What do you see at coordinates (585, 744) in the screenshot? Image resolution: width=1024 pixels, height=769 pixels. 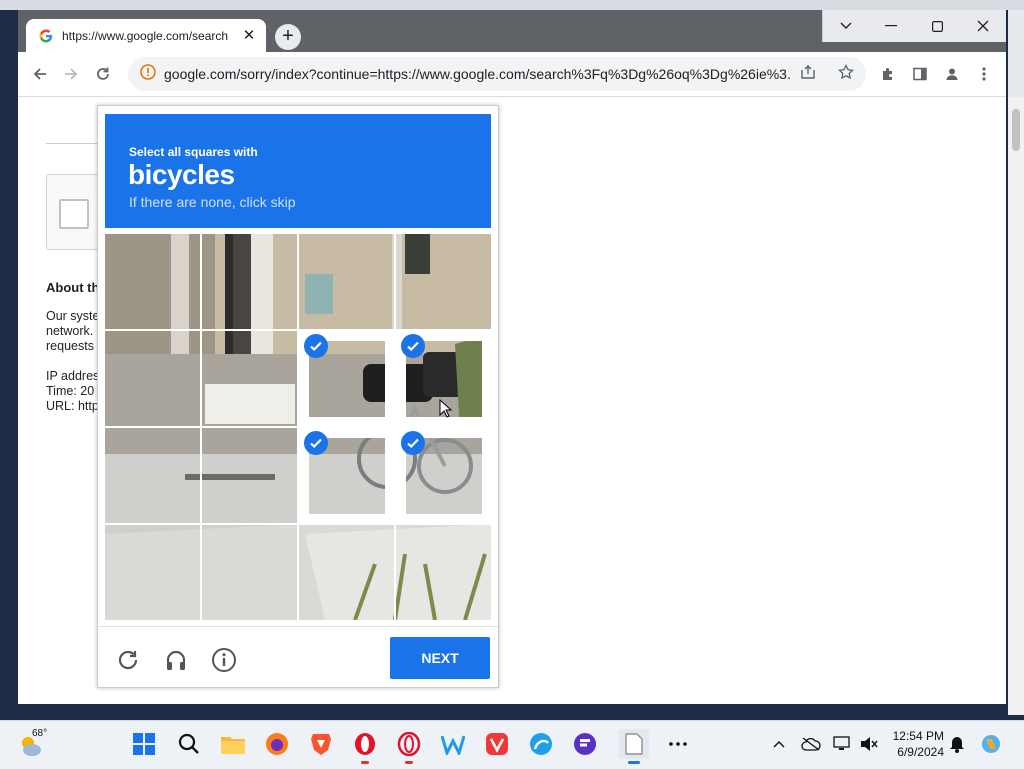 I see `floorp-icon` at bounding box center [585, 744].